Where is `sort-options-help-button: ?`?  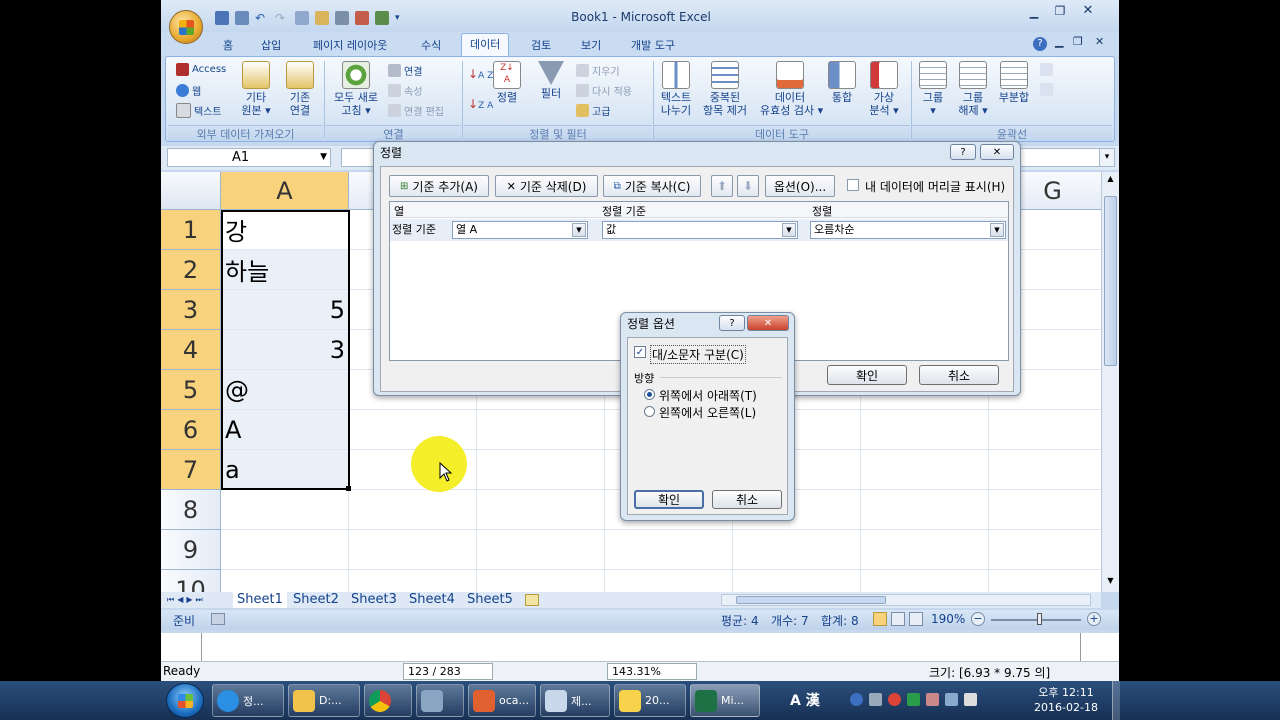
sort-options-help-button: ? is located at coordinates (732, 323).